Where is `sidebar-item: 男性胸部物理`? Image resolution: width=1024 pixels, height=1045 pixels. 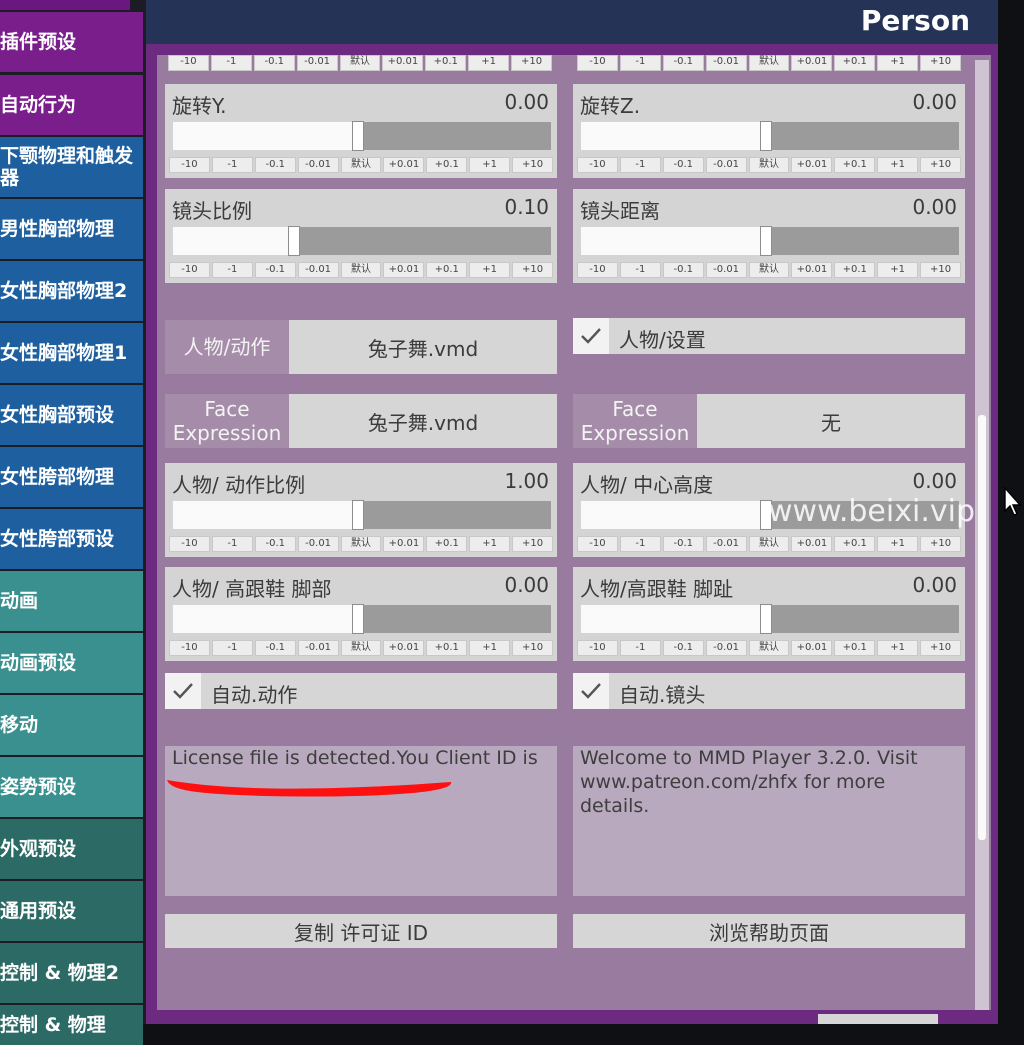
sidebar-item: 男性胸部物理 is located at coordinates (71, 229).